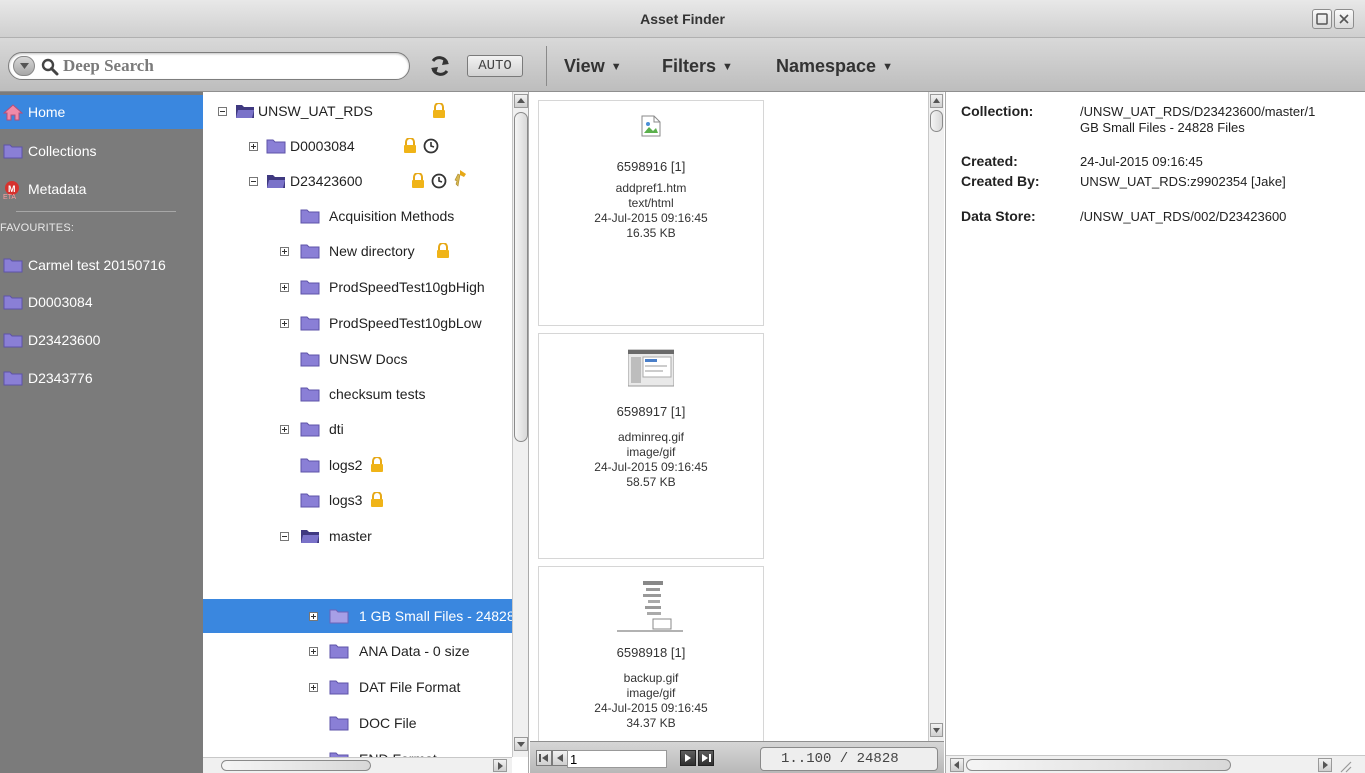 The image size is (1365, 773). Describe the element at coordinates (560, 758) in the screenshot. I see `previous-page-button` at that location.